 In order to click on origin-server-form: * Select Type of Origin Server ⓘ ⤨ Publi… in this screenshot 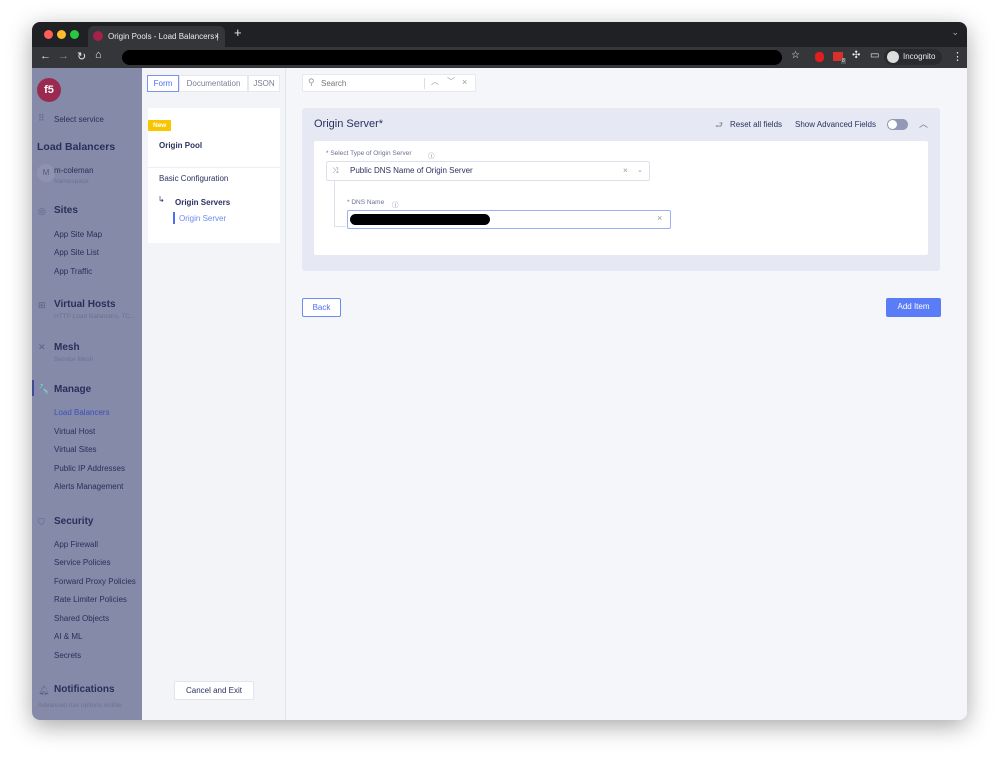, I will do `click(621, 198)`.